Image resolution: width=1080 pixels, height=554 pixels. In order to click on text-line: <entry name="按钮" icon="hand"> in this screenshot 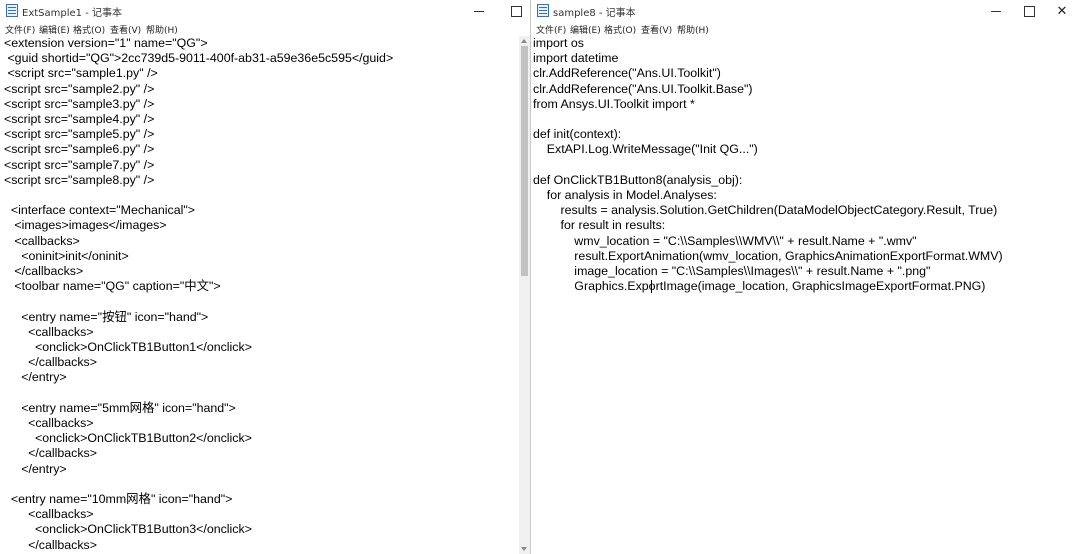, I will do `click(106, 316)`.